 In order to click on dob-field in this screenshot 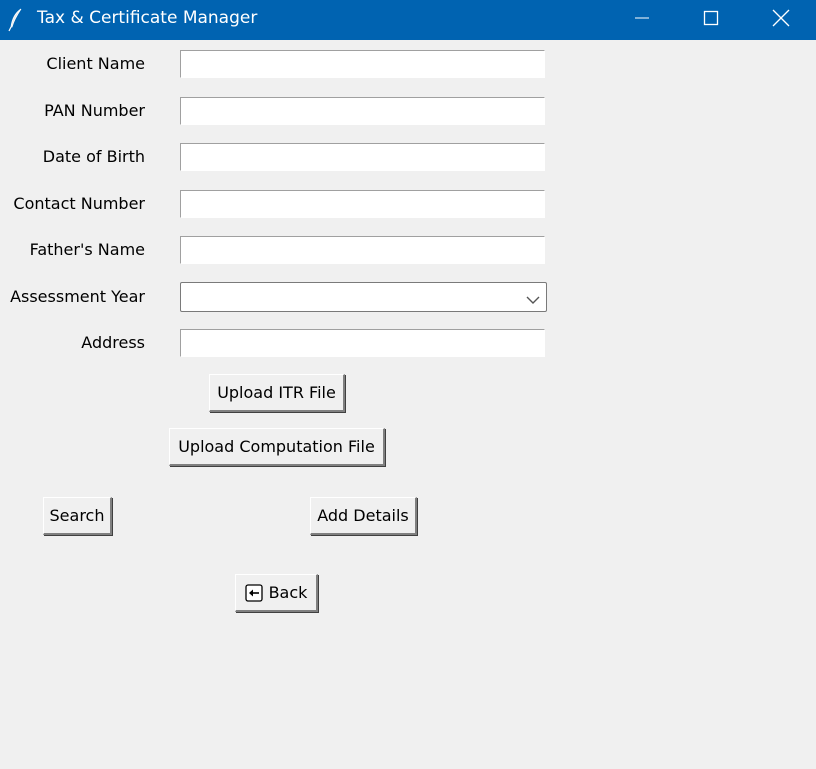, I will do `click(362, 157)`.